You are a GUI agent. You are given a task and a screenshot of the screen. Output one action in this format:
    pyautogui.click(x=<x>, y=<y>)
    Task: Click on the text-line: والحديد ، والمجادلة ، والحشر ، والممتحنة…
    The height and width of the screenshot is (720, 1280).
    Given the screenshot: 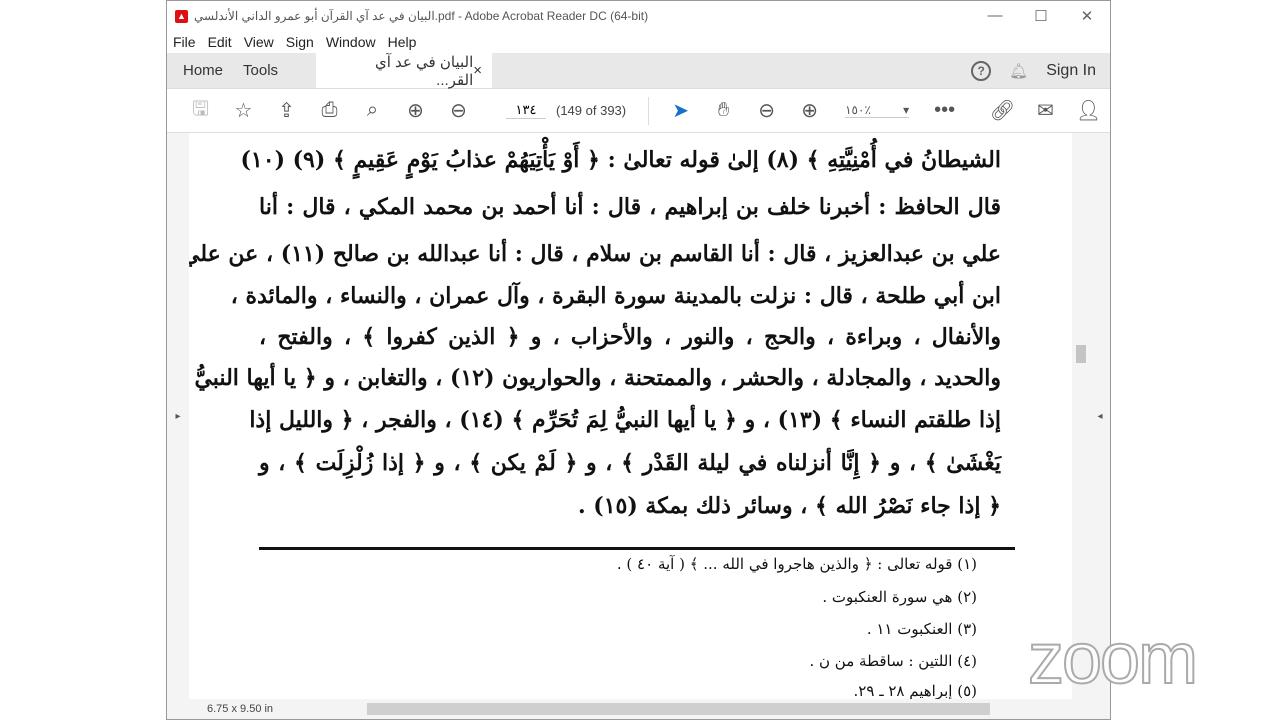 What is the action you would take?
    pyautogui.click(x=597, y=378)
    